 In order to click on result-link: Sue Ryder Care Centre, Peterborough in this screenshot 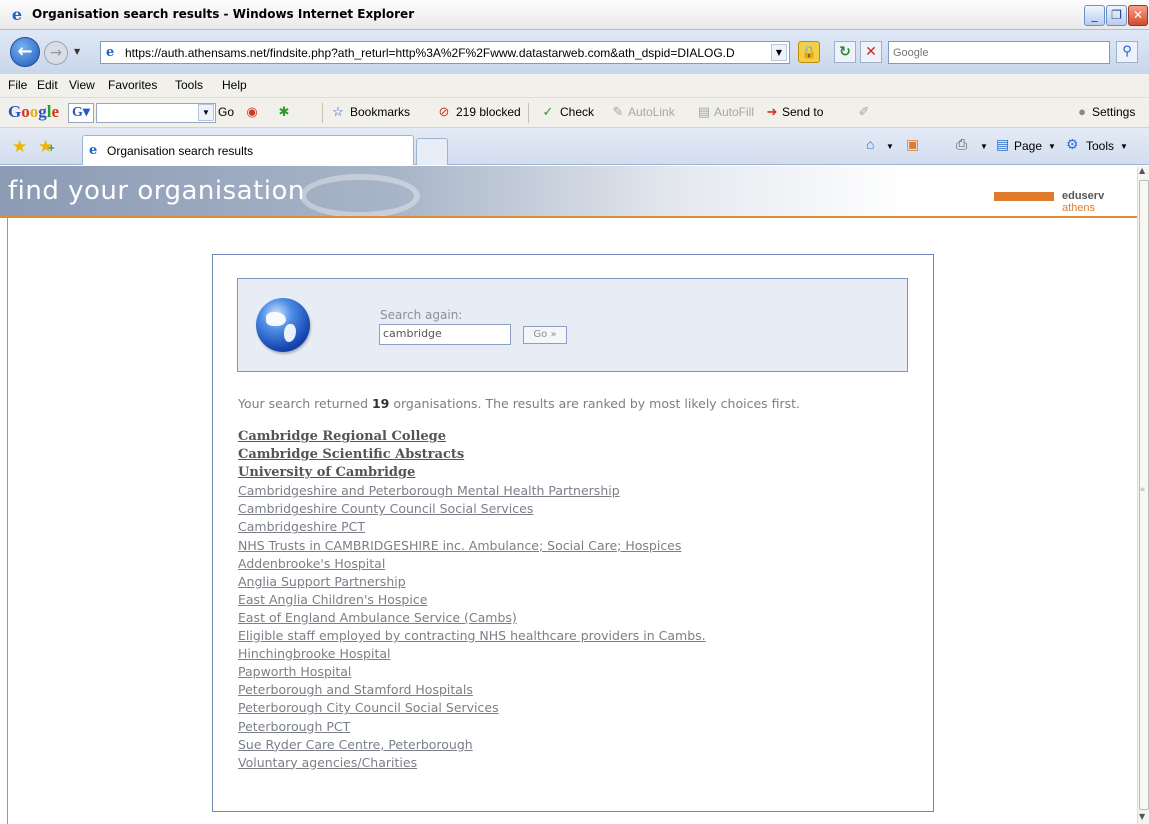, I will do `click(568, 745)`.